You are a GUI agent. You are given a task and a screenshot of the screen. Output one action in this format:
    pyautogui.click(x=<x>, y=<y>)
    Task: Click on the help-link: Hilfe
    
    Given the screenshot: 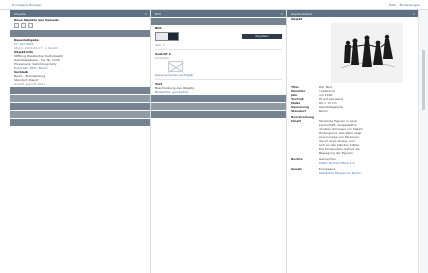 What is the action you would take?
    pyautogui.click(x=392, y=5)
    